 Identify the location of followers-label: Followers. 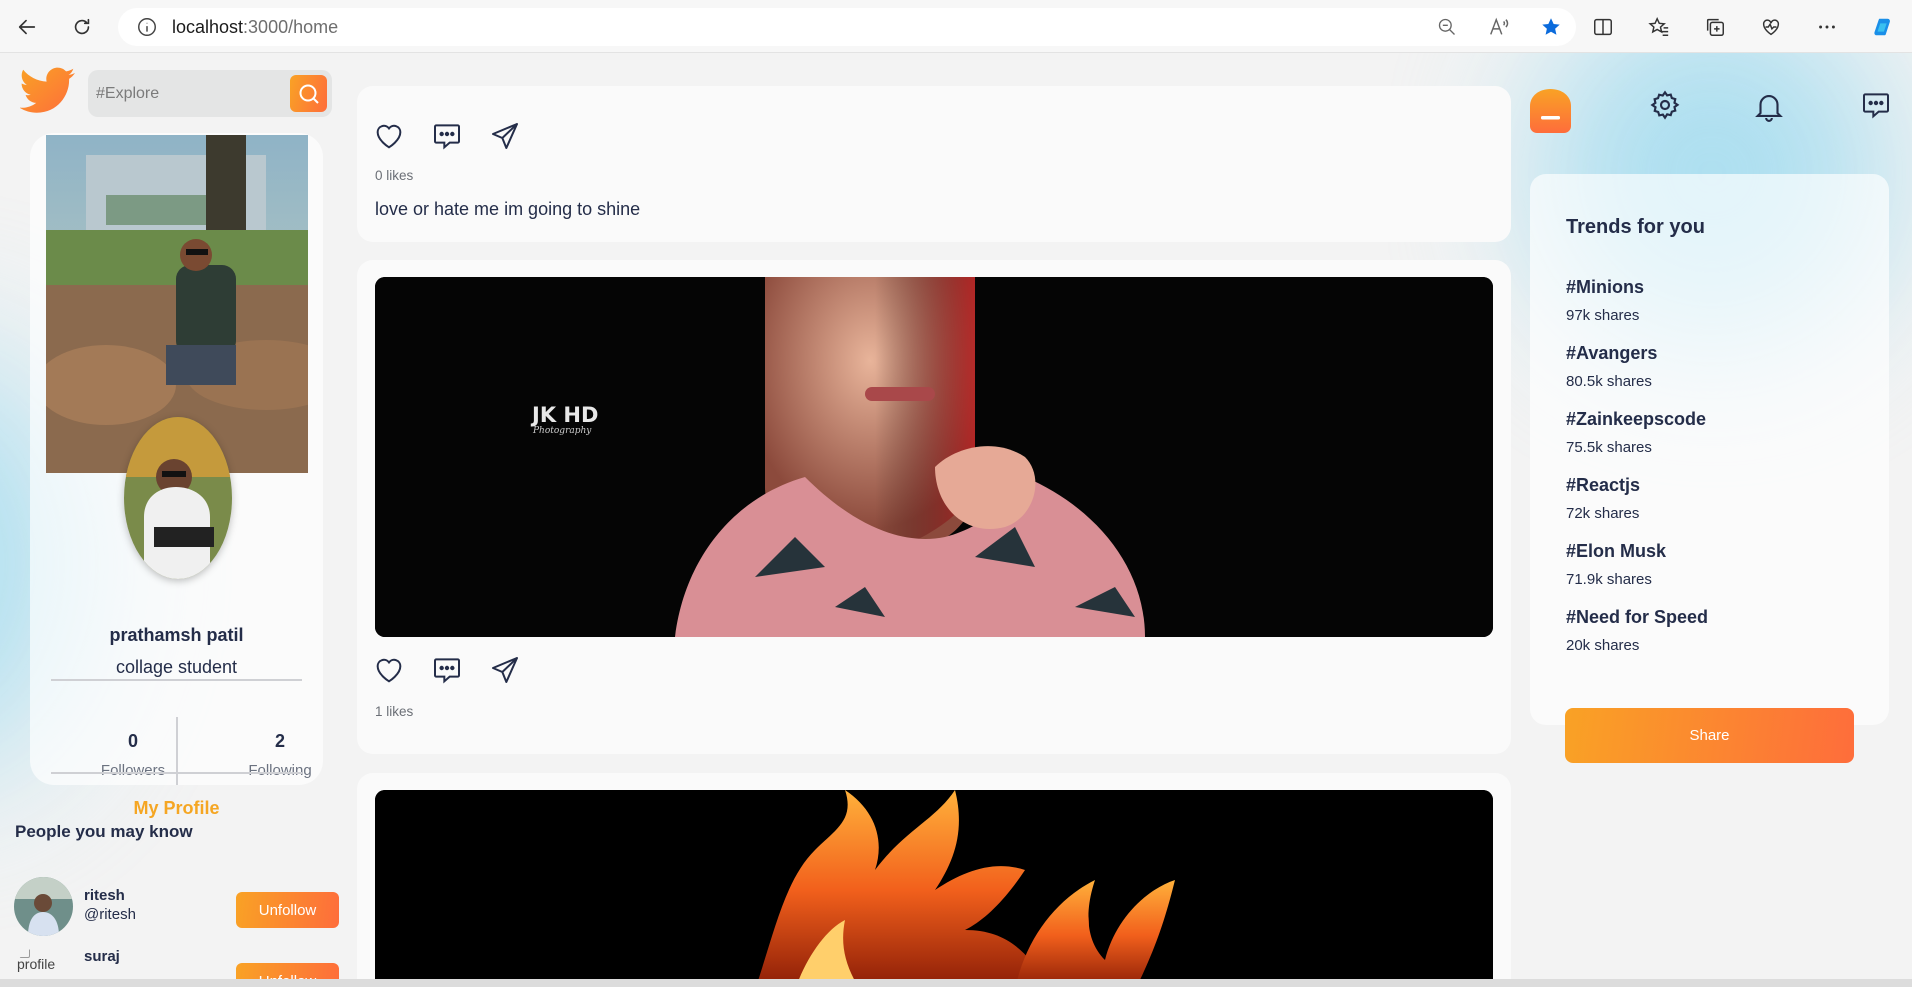
(133, 770).